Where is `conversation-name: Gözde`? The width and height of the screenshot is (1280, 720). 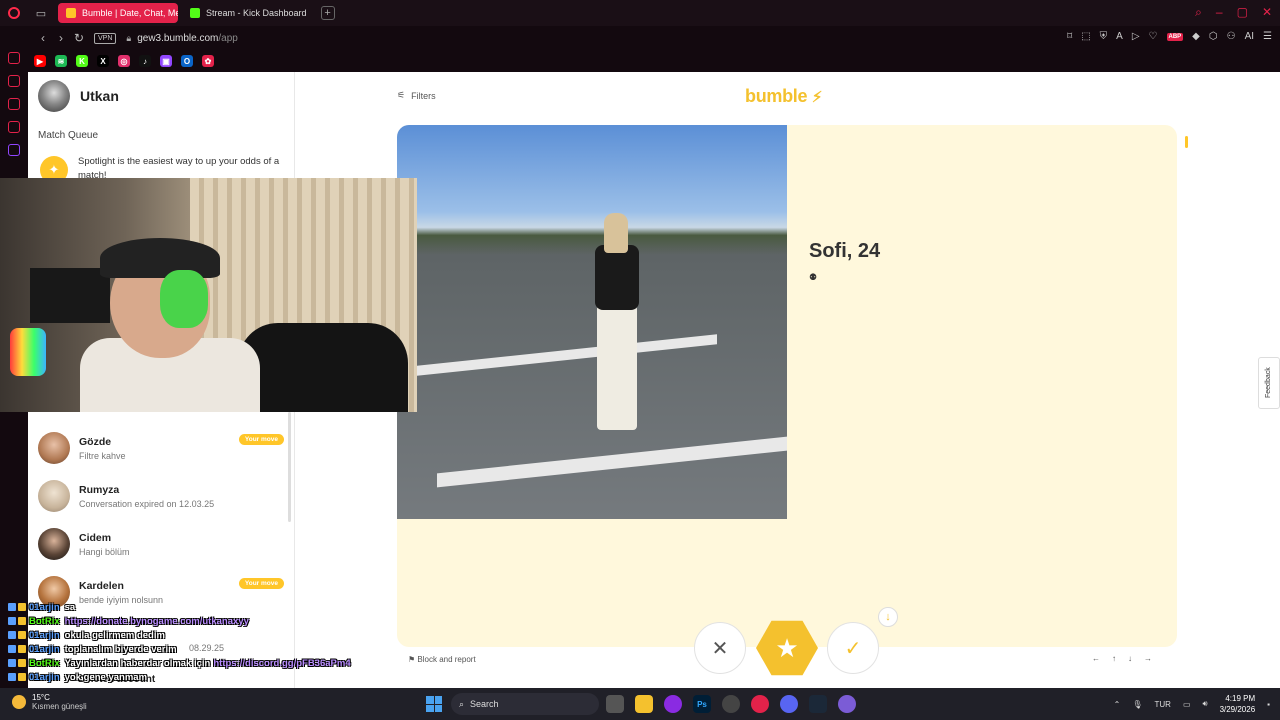 conversation-name: Gözde is located at coordinates (95, 441).